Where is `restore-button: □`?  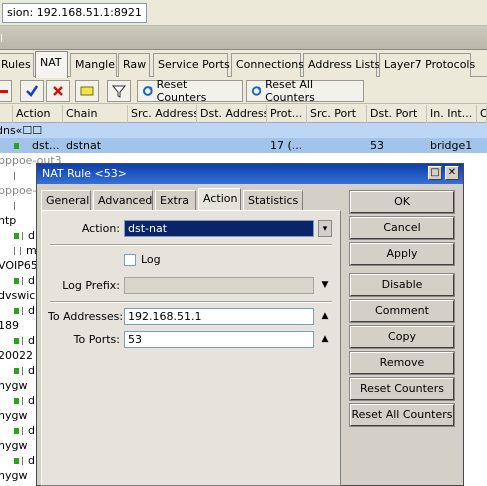
restore-button: □ is located at coordinates (435, 173).